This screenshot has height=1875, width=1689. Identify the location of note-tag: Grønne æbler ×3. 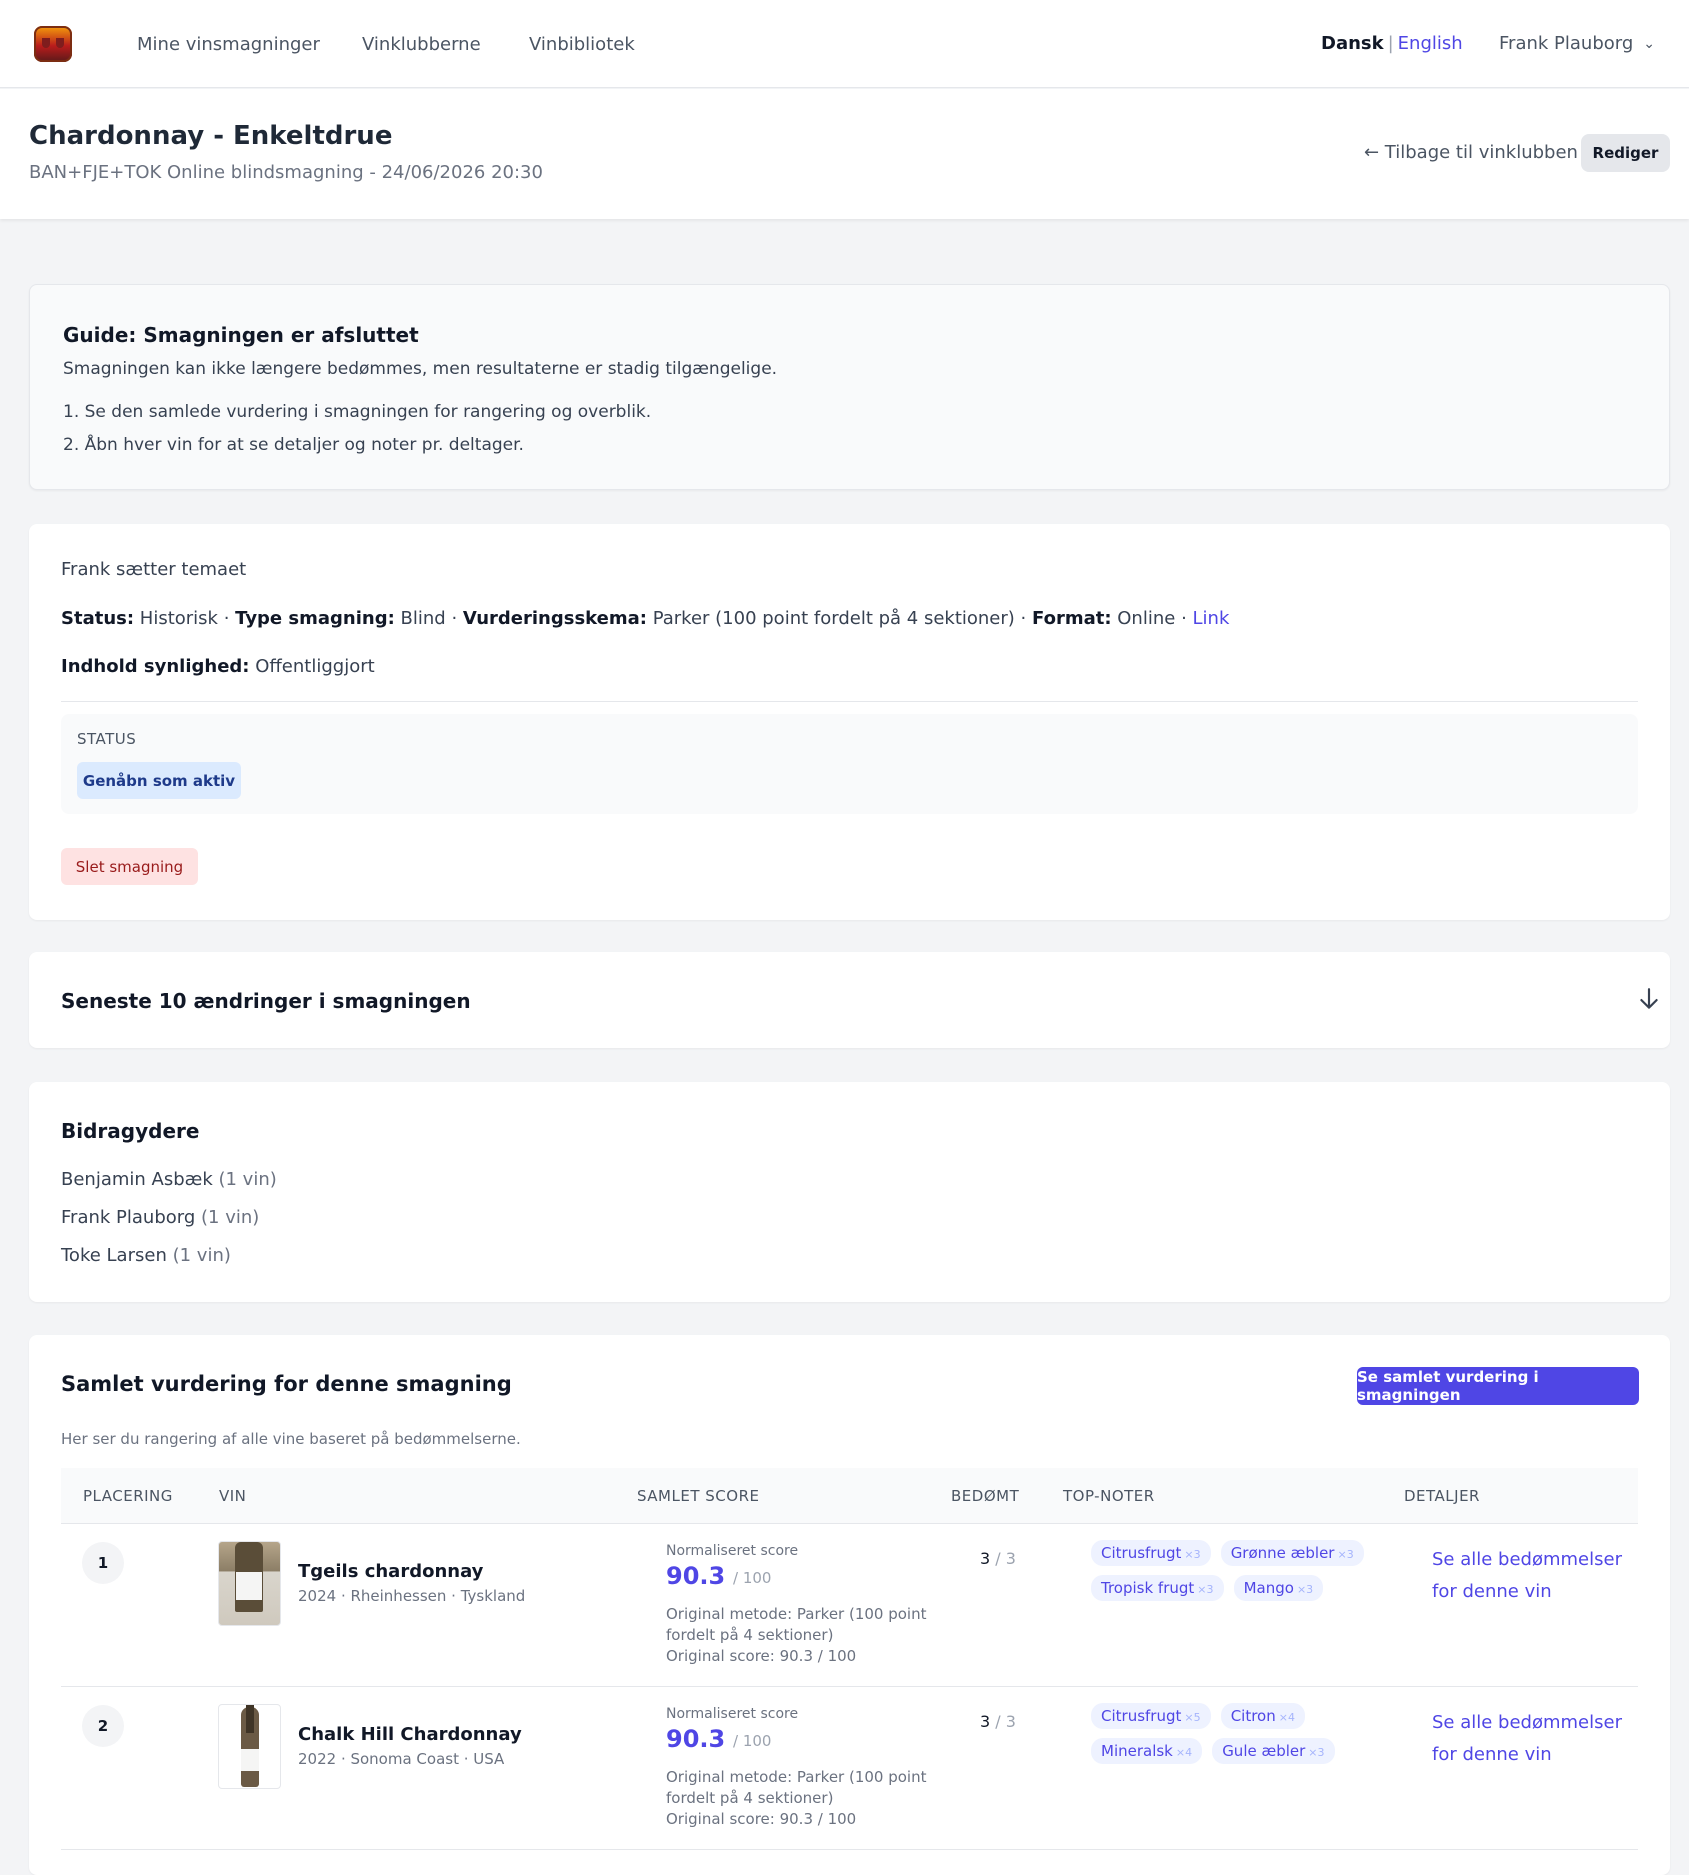
(1292, 1553).